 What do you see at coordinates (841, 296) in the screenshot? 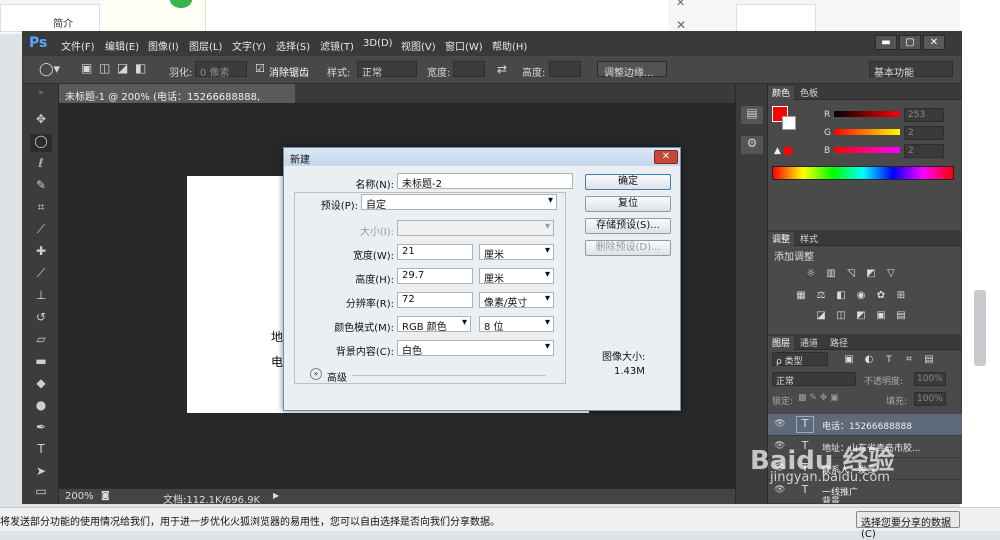
I see `bw-icon: ◧` at bounding box center [841, 296].